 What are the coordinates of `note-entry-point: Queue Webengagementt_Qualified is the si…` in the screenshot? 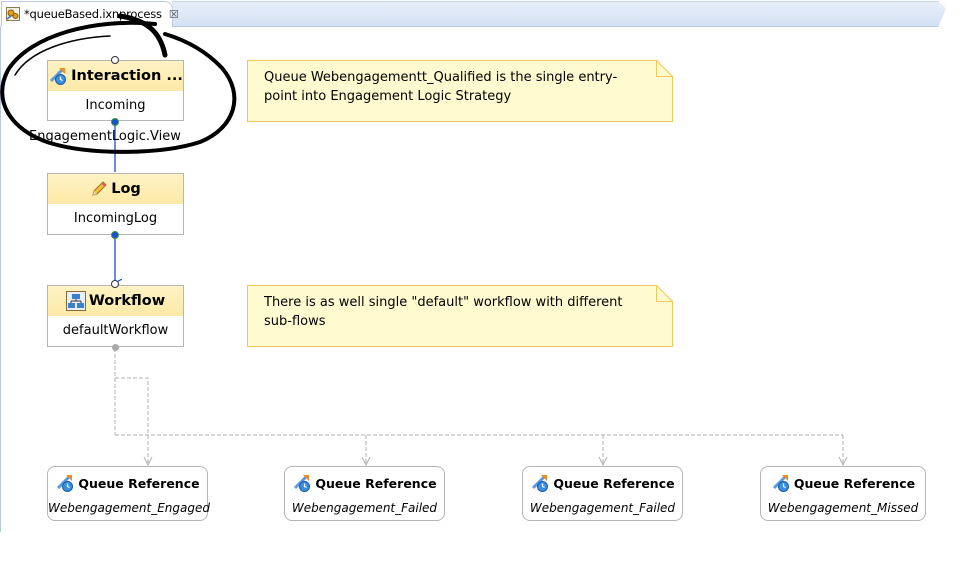 It's located at (460, 91).